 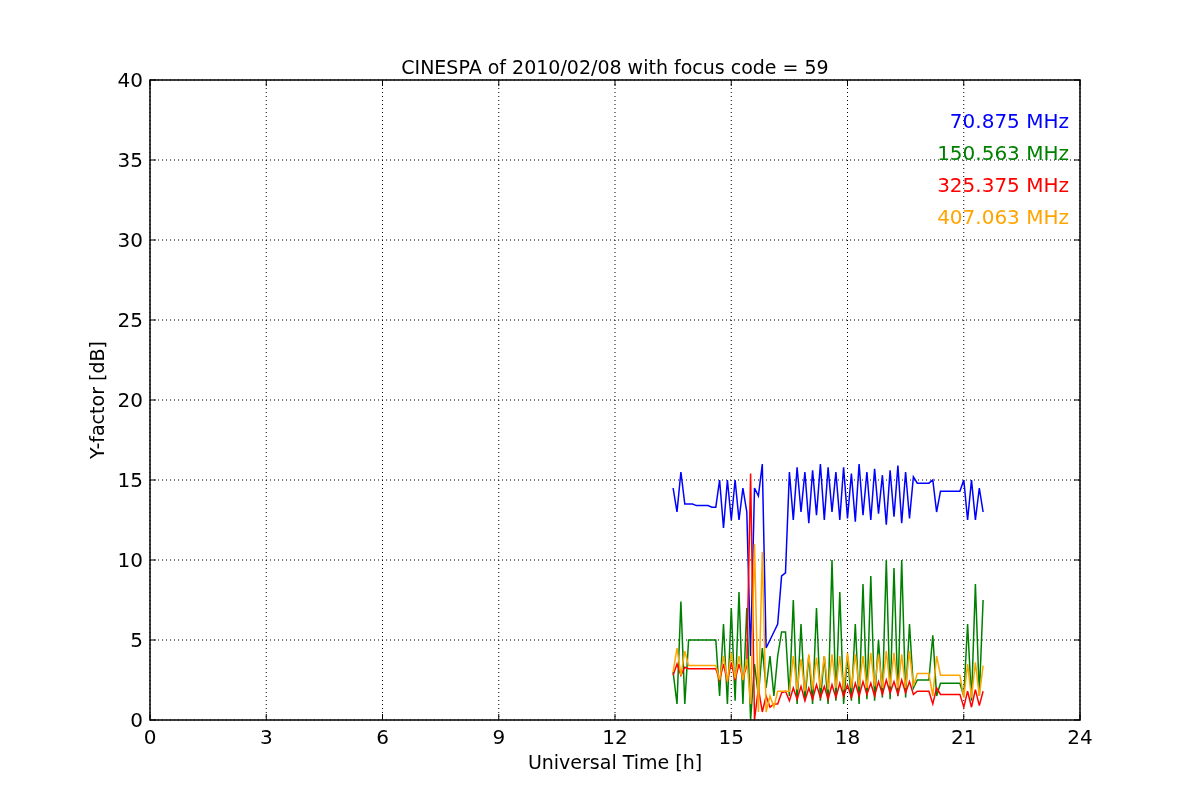 What do you see at coordinates (136, 640) in the screenshot?
I see `y-tick-label: 5` at bounding box center [136, 640].